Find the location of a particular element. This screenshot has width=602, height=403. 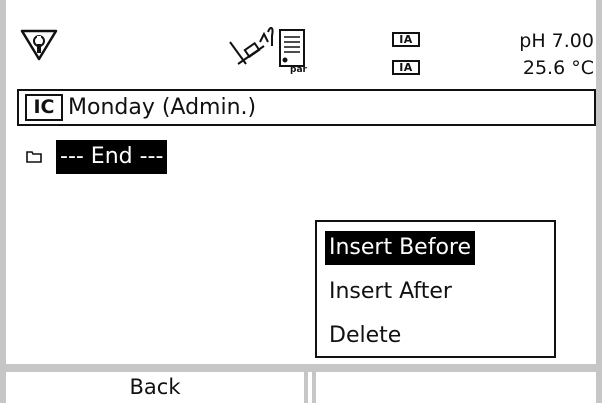

sensor-parameter-icon: par is located at coordinates (268, 50).